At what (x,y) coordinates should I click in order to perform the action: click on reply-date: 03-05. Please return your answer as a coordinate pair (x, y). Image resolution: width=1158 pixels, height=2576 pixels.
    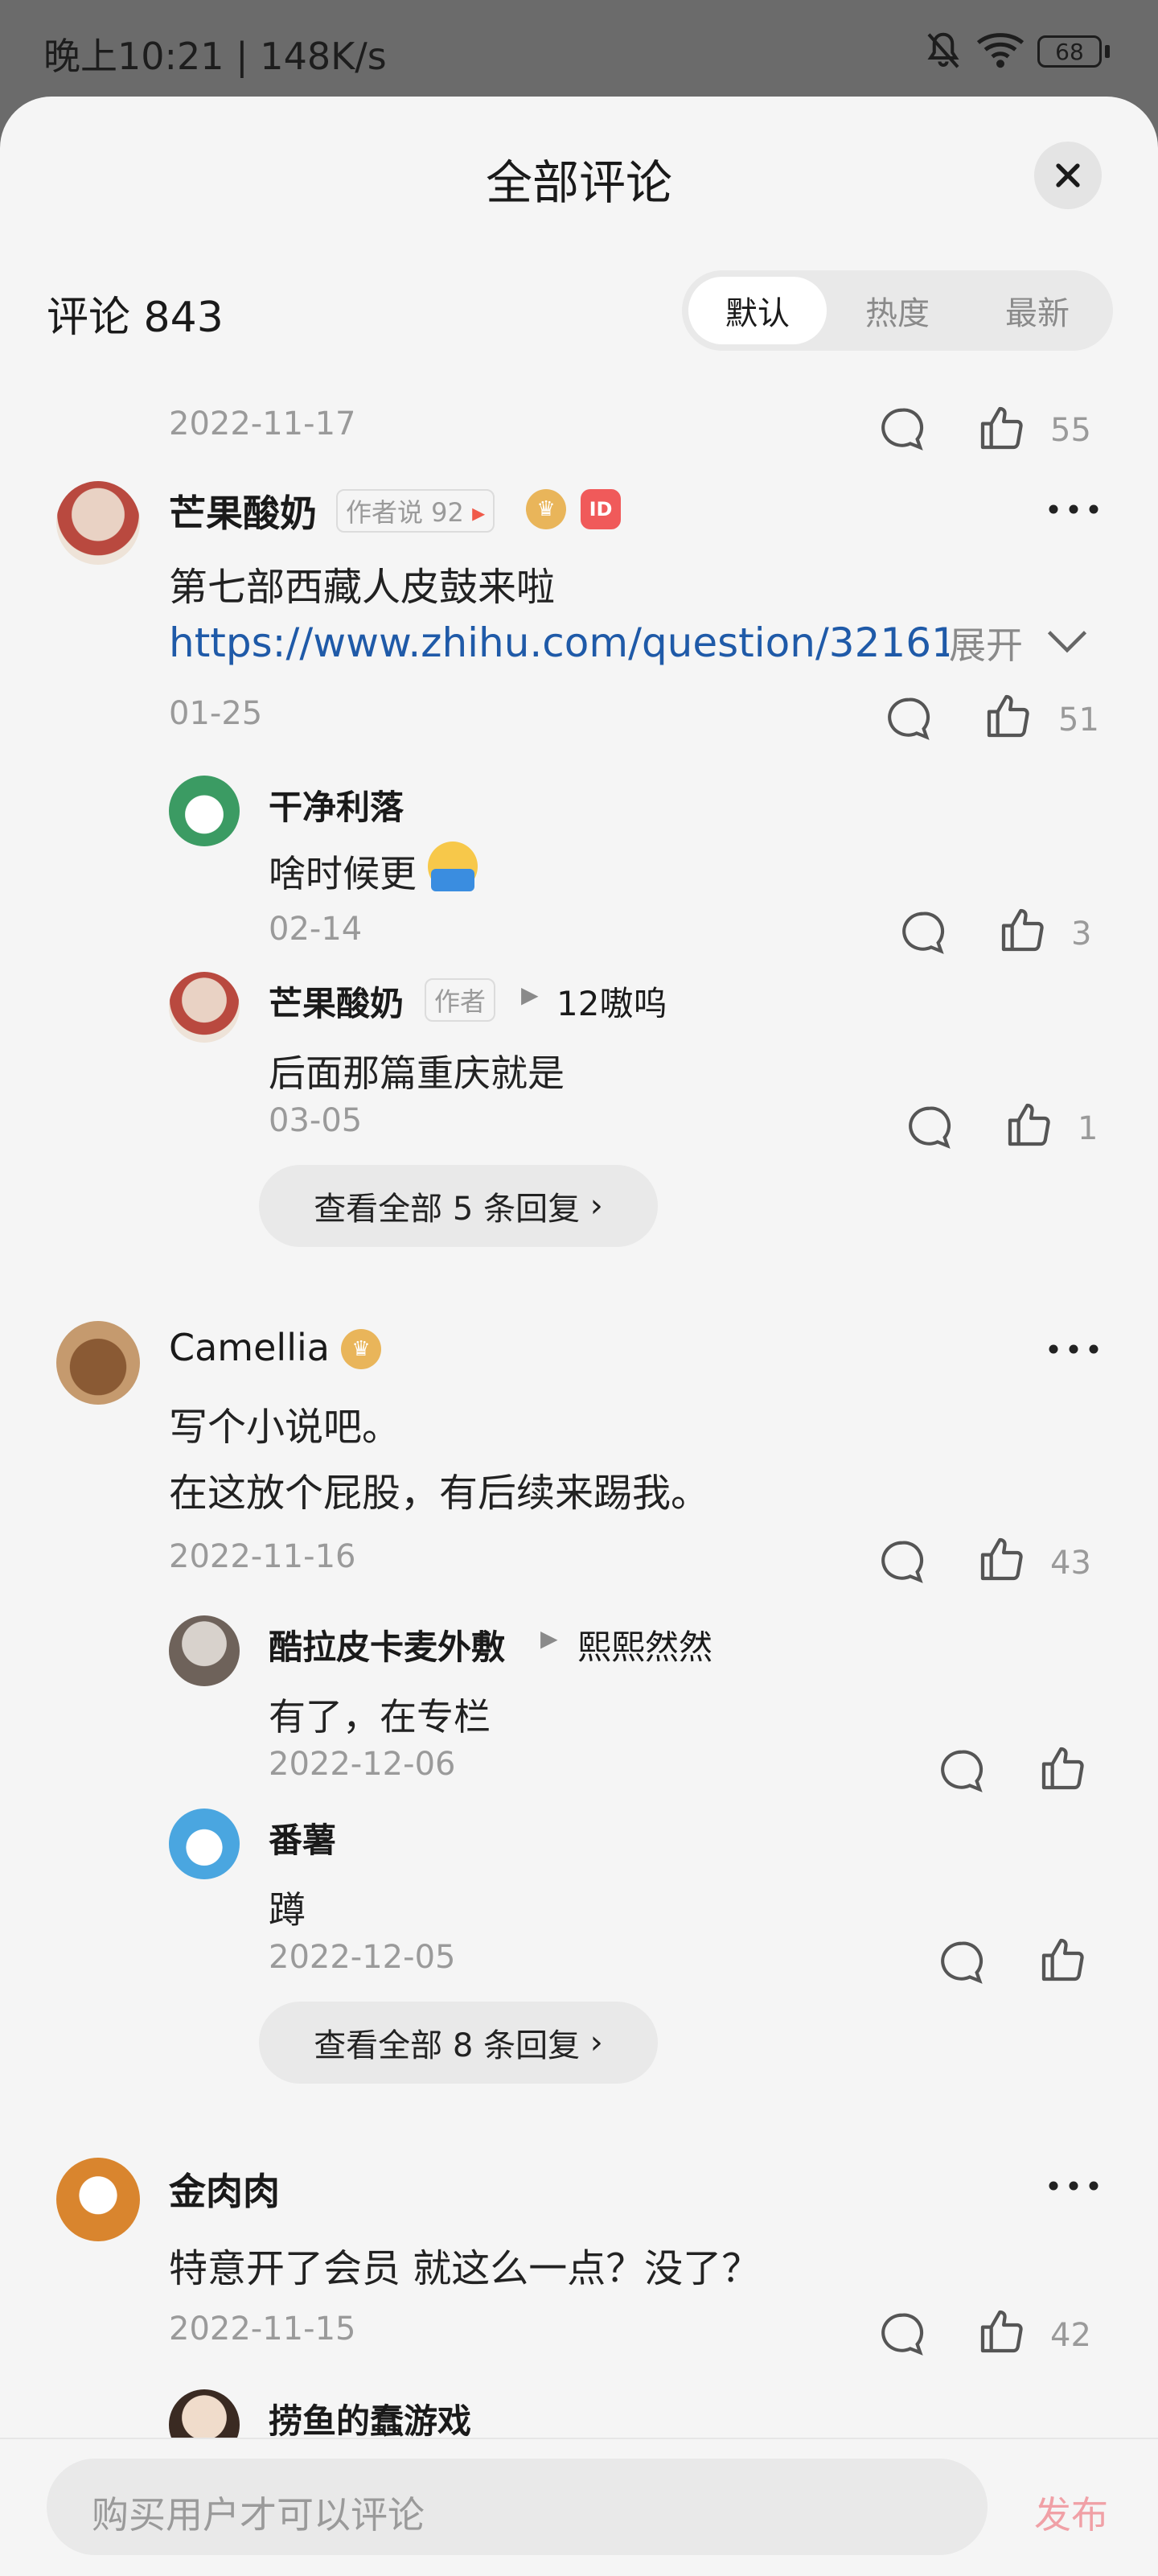
    Looking at the image, I should click on (316, 1120).